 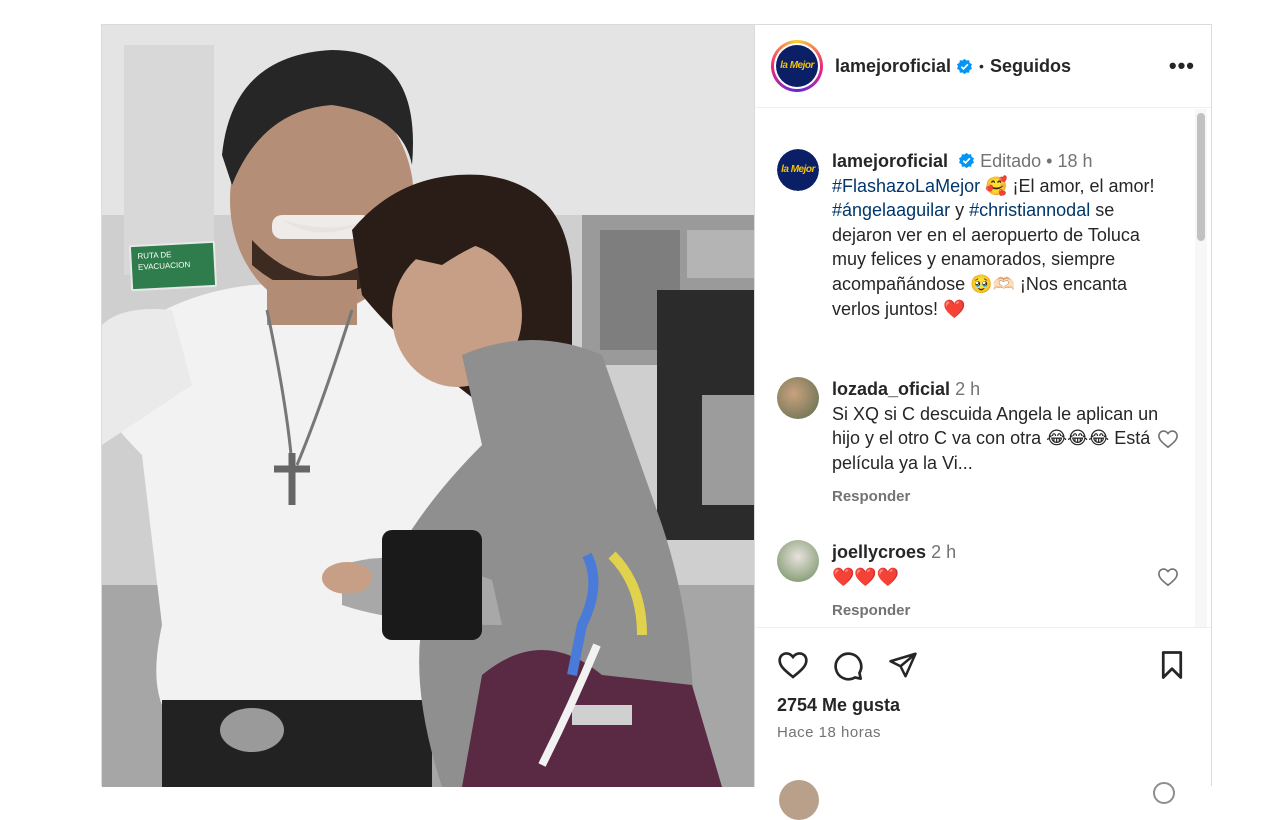 What do you see at coordinates (1011, 161) in the screenshot?
I see `caption-edited: Editado` at bounding box center [1011, 161].